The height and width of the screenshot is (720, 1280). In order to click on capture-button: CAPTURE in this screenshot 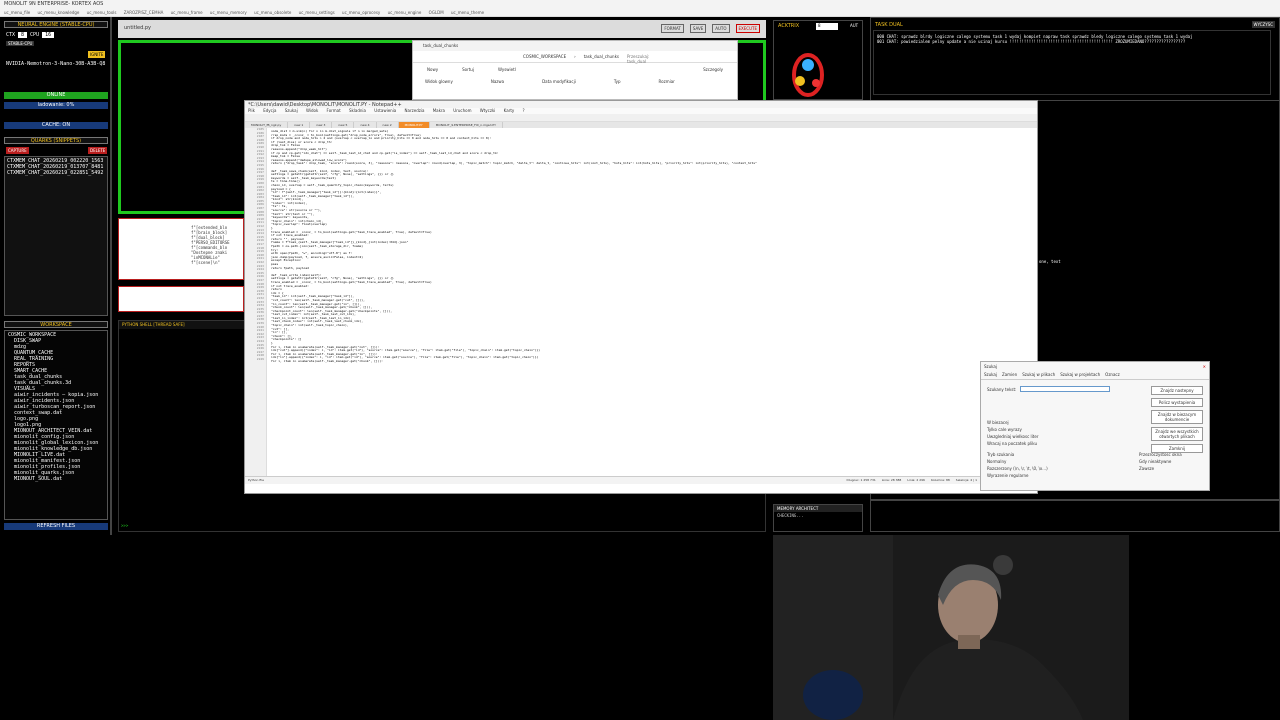, I will do `click(17, 150)`.